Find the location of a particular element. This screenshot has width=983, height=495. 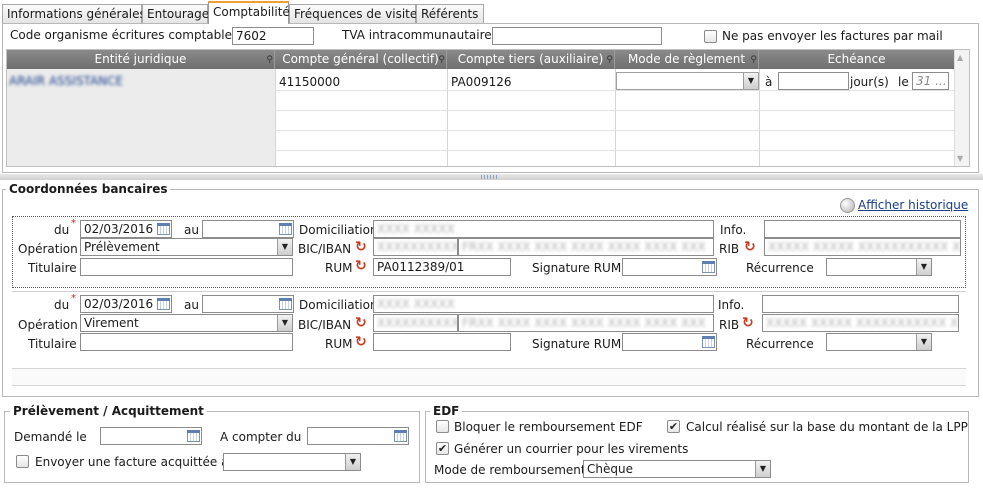

bank-block-empty is located at coordinates (489, 377).